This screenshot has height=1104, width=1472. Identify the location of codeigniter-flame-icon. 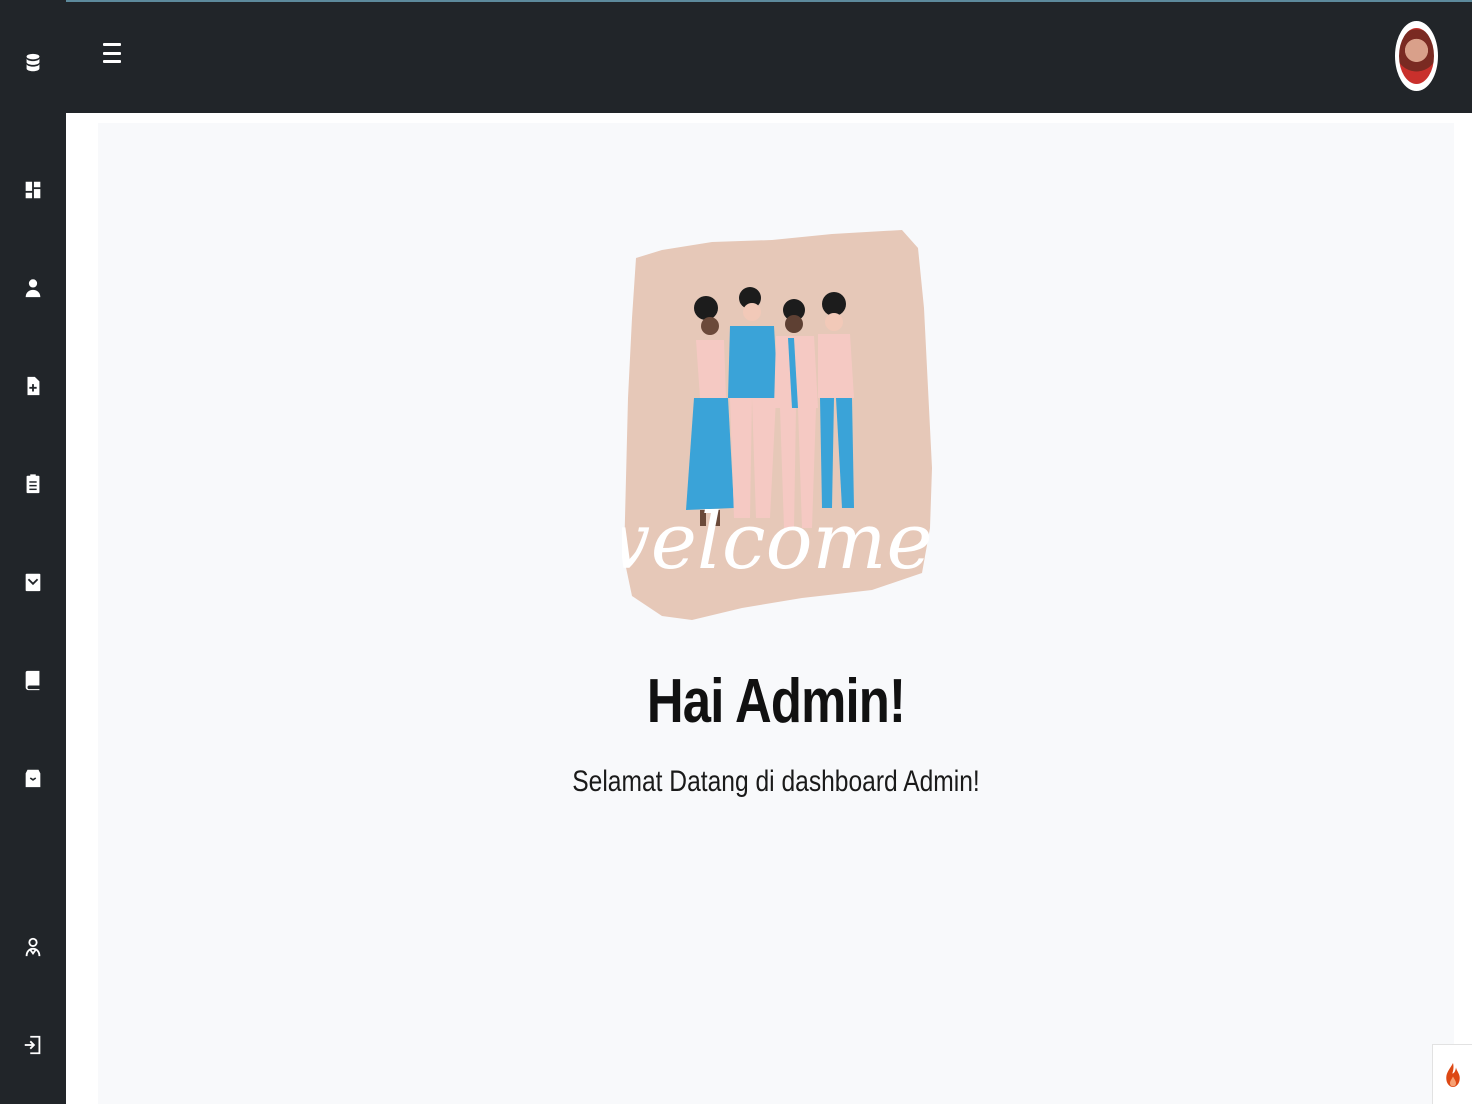
(1452, 1074).